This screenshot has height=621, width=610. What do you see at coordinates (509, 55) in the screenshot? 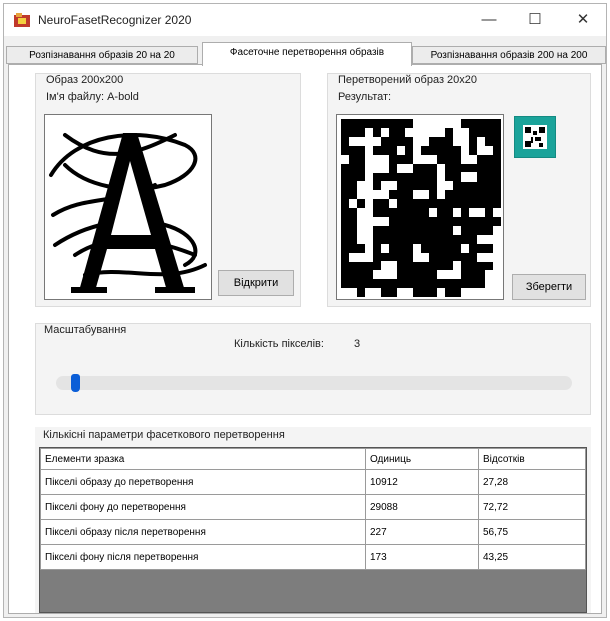
I see `tab-recognition-200: Розпізнавання образів 200 на 200` at bounding box center [509, 55].